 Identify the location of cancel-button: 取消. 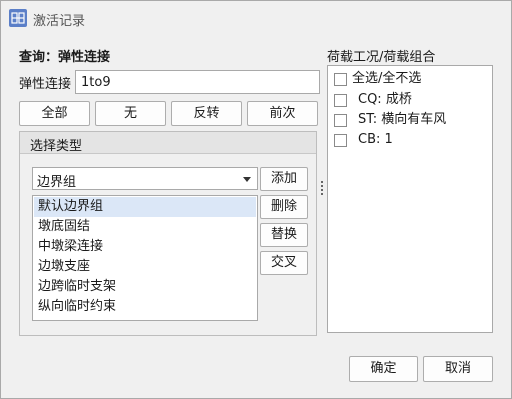
(458, 369).